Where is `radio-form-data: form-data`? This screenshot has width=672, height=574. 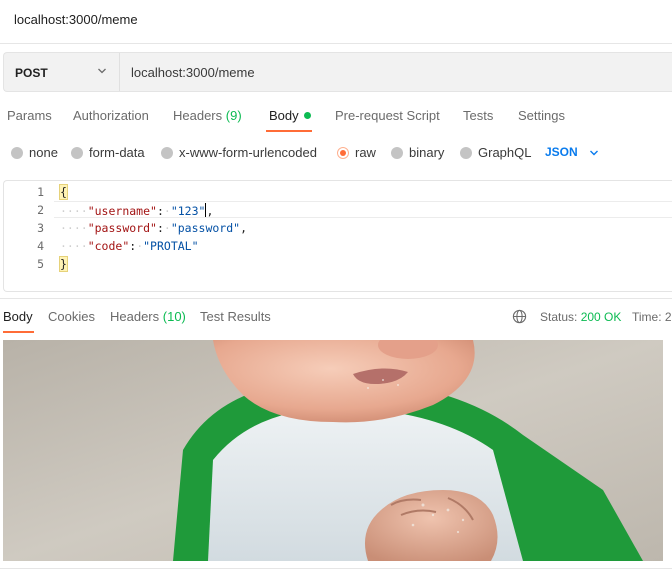 radio-form-data: form-data is located at coordinates (108, 153).